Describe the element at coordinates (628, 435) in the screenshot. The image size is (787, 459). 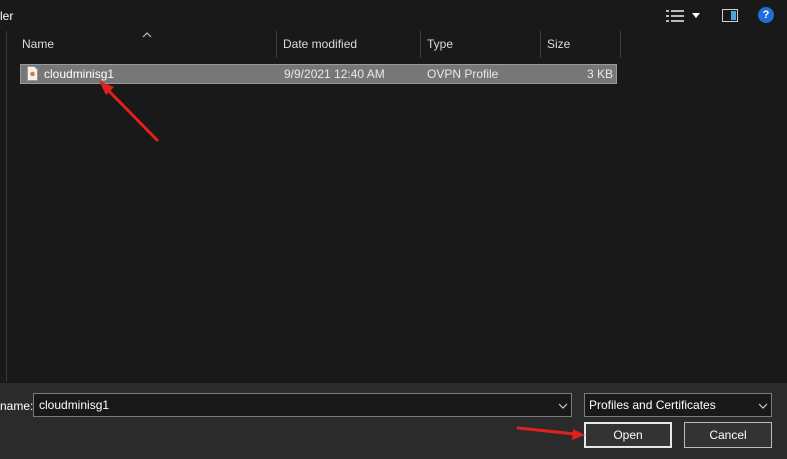
I see `open-button: Open` at that location.